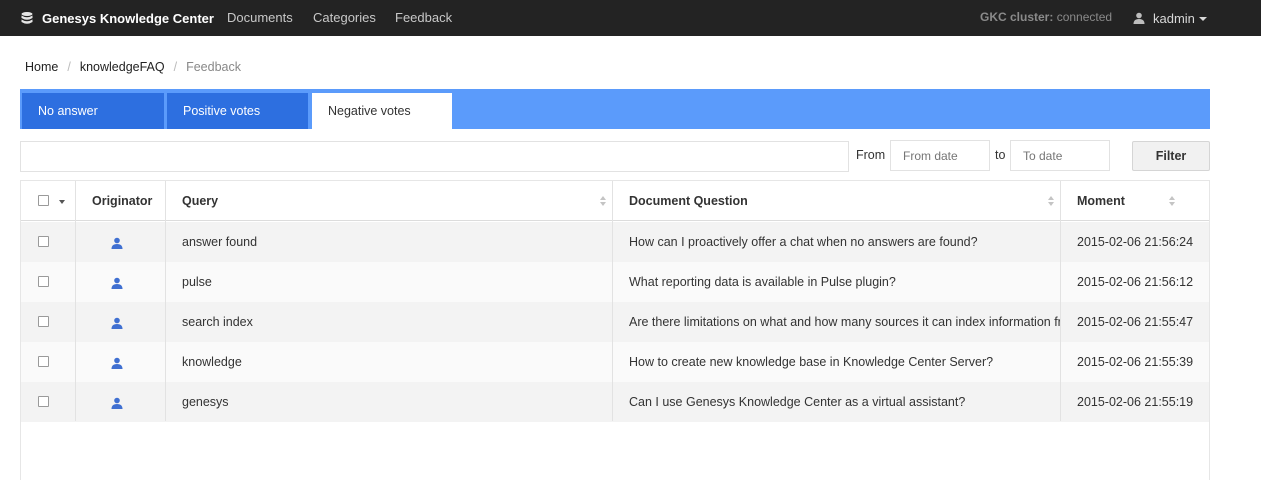 This screenshot has height=480, width=1261. Describe the element at coordinates (122, 67) in the screenshot. I see `breadcrumb-knowledgebase: knowledgeFAQ` at that location.